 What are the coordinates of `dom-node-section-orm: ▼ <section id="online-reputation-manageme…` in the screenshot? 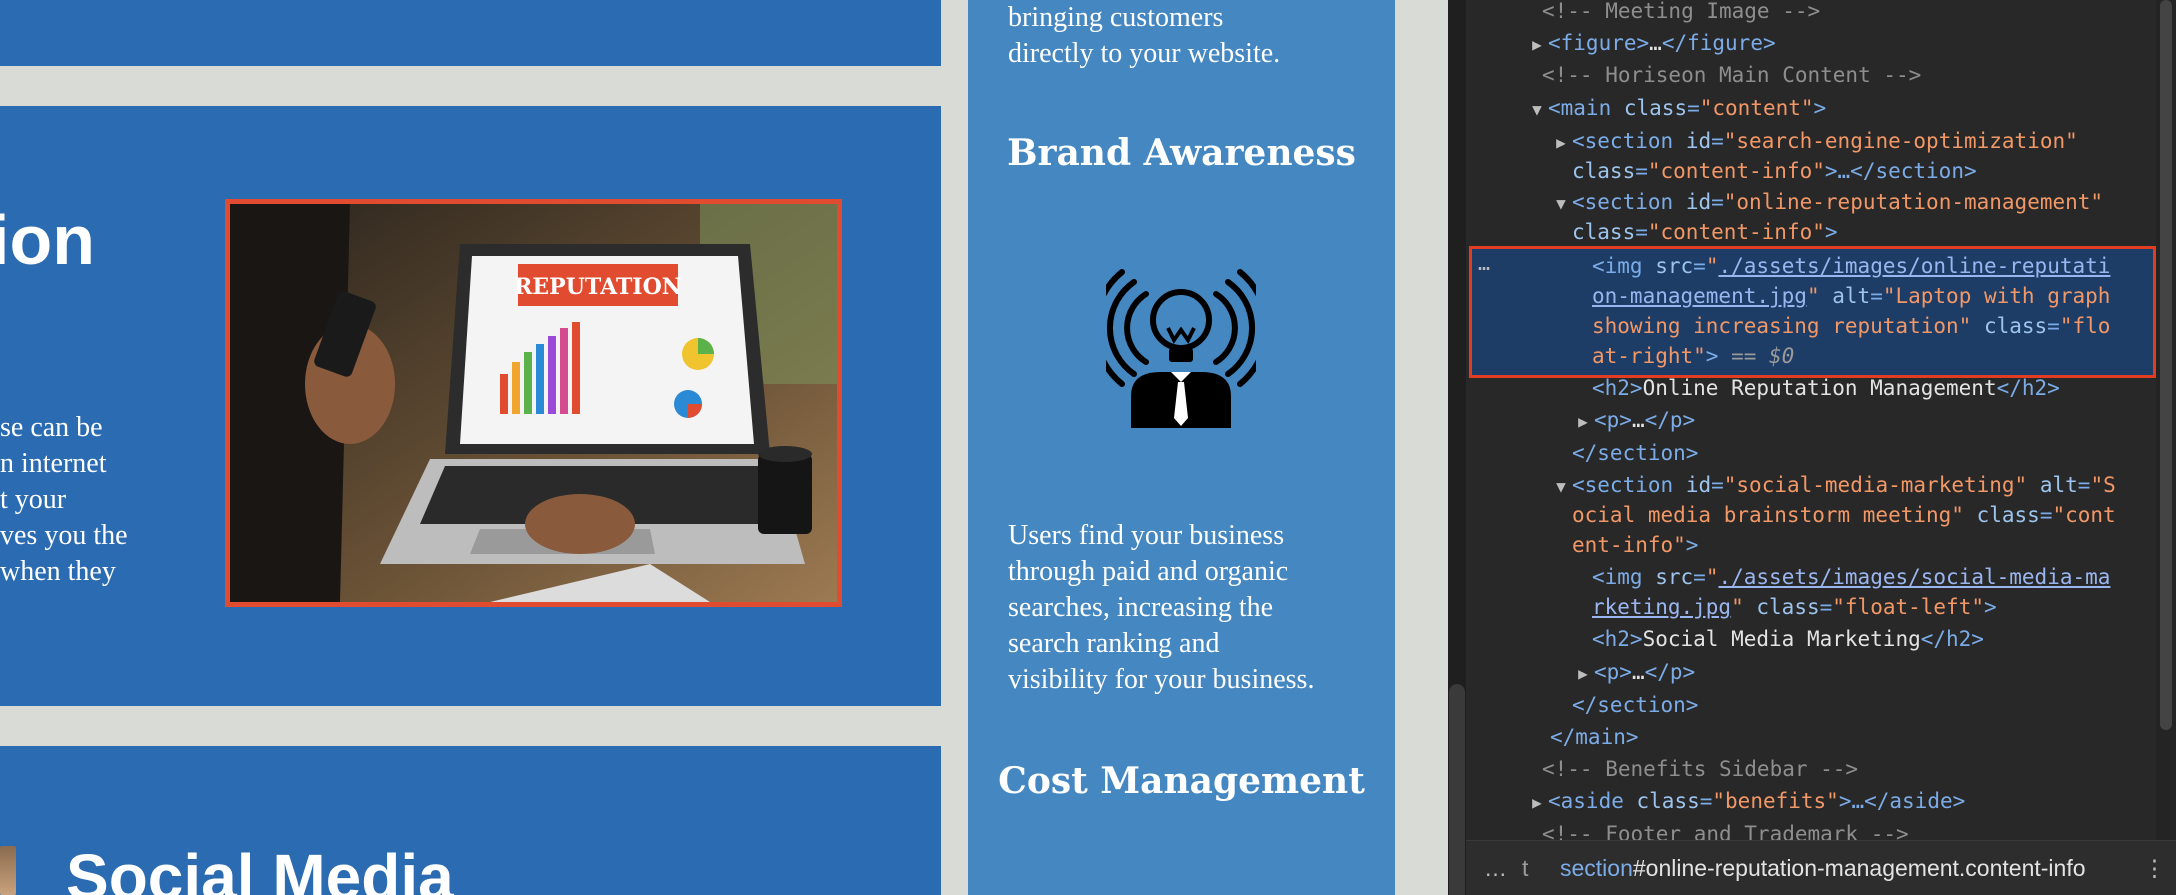 It's located at (1826, 202).